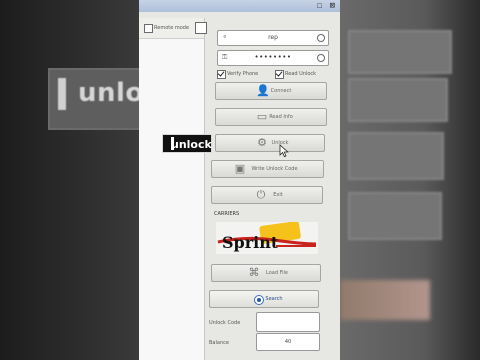 The height and width of the screenshot is (360, 480). I want to click on read-unlock-label: Read Unlock, so click(301, 74).